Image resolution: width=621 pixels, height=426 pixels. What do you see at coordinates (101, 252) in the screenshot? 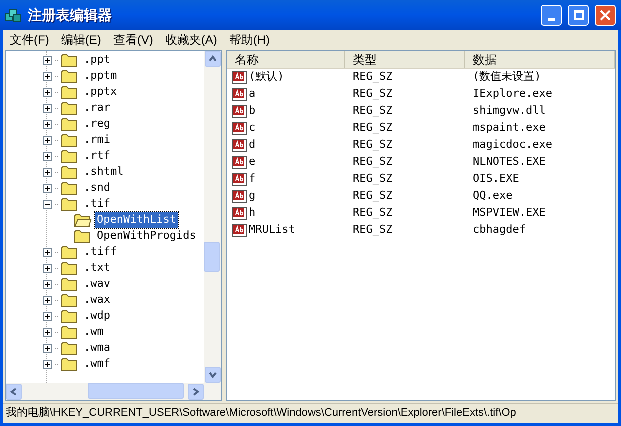
I see `tree-item: .tiff` at bounding box center [101, 252].